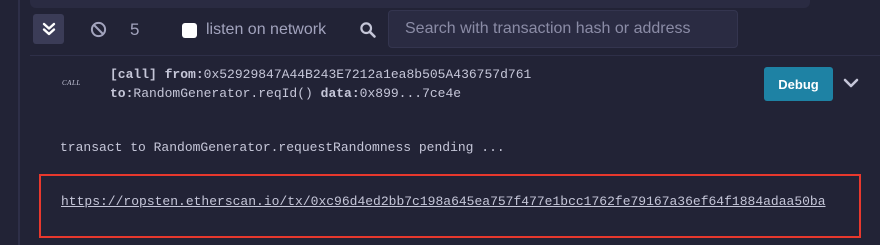  Describe the element at coordinates (71, 83) in the screenshot. I see `call-type-badge: CALL` at that location.